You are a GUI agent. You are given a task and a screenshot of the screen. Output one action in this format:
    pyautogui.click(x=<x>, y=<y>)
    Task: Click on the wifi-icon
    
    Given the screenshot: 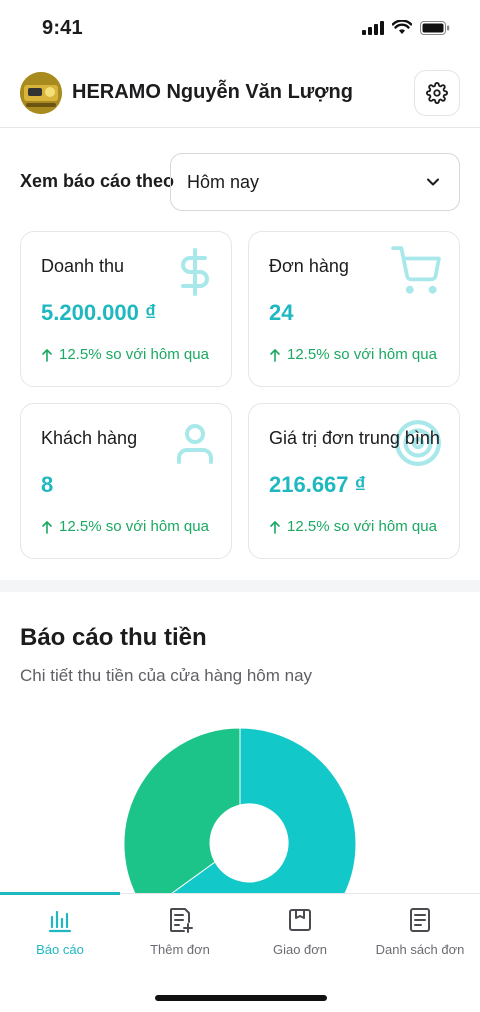 What is the action you would take?
    pyautogui.click(x=402, y=27)
    